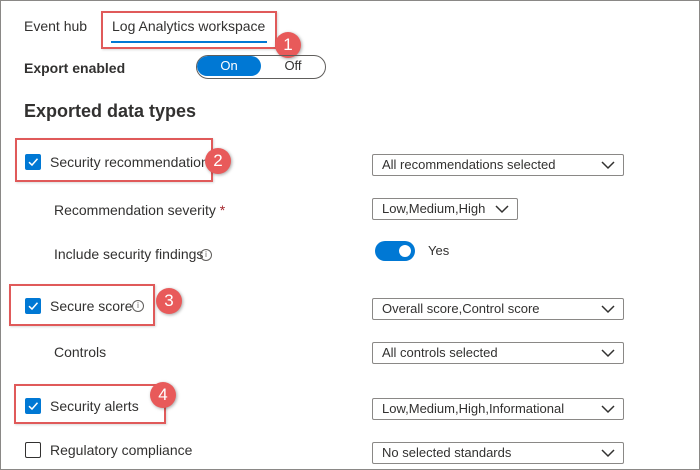  I want to click on dropdown-value: Low,Medium,High,Informational, so click(473, 408).